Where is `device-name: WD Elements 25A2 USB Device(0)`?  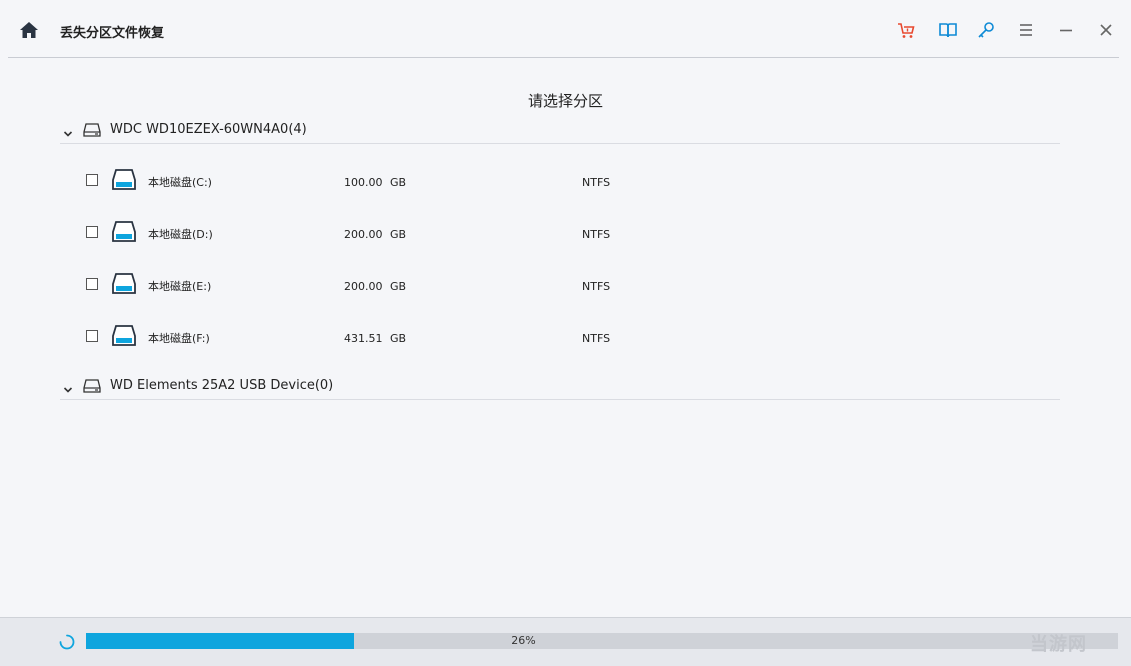 device-name: WD Elements 25A2 USB Device(0) is located at coordinates (222, 385).